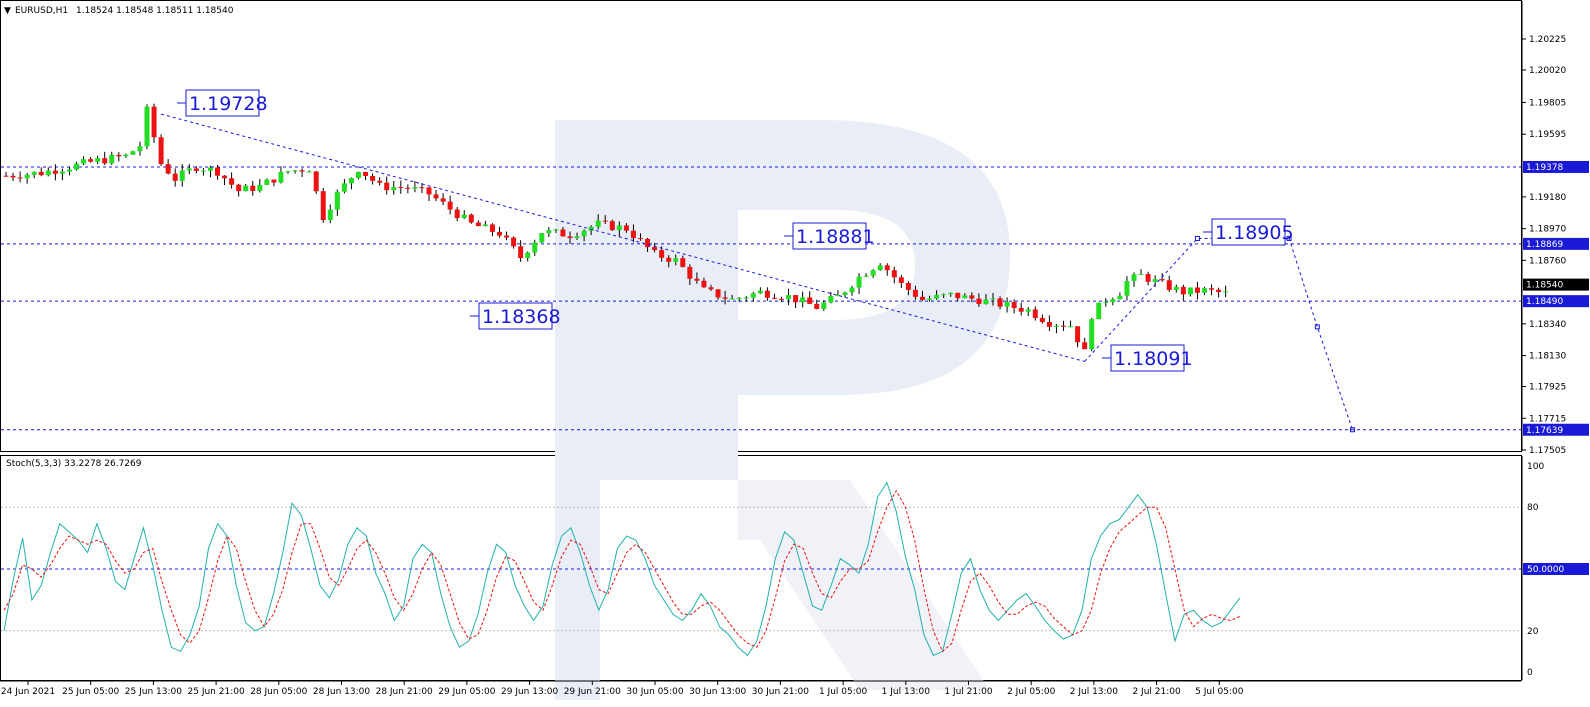 Image resolution: width=1590 pixels, height=707 pixels. I want to click on time-tick-label: 2 Jul 21:00, so click(1156, 692).